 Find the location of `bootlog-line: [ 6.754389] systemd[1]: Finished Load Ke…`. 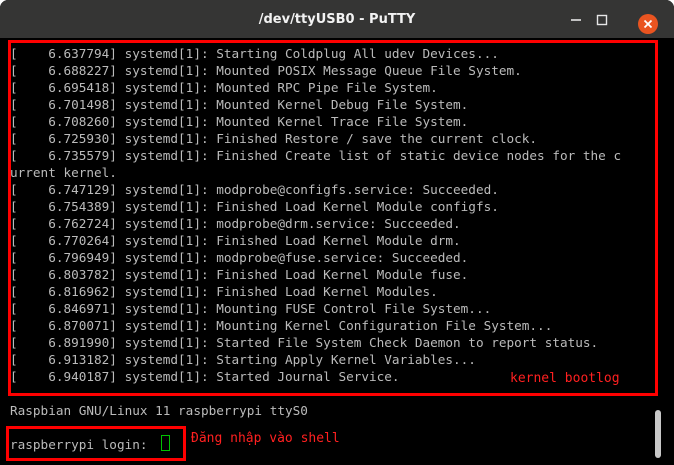

bootlog-line: [ 6.754389] systemd[1]: Finished Load Ke… is located at coordinates (254, 206).